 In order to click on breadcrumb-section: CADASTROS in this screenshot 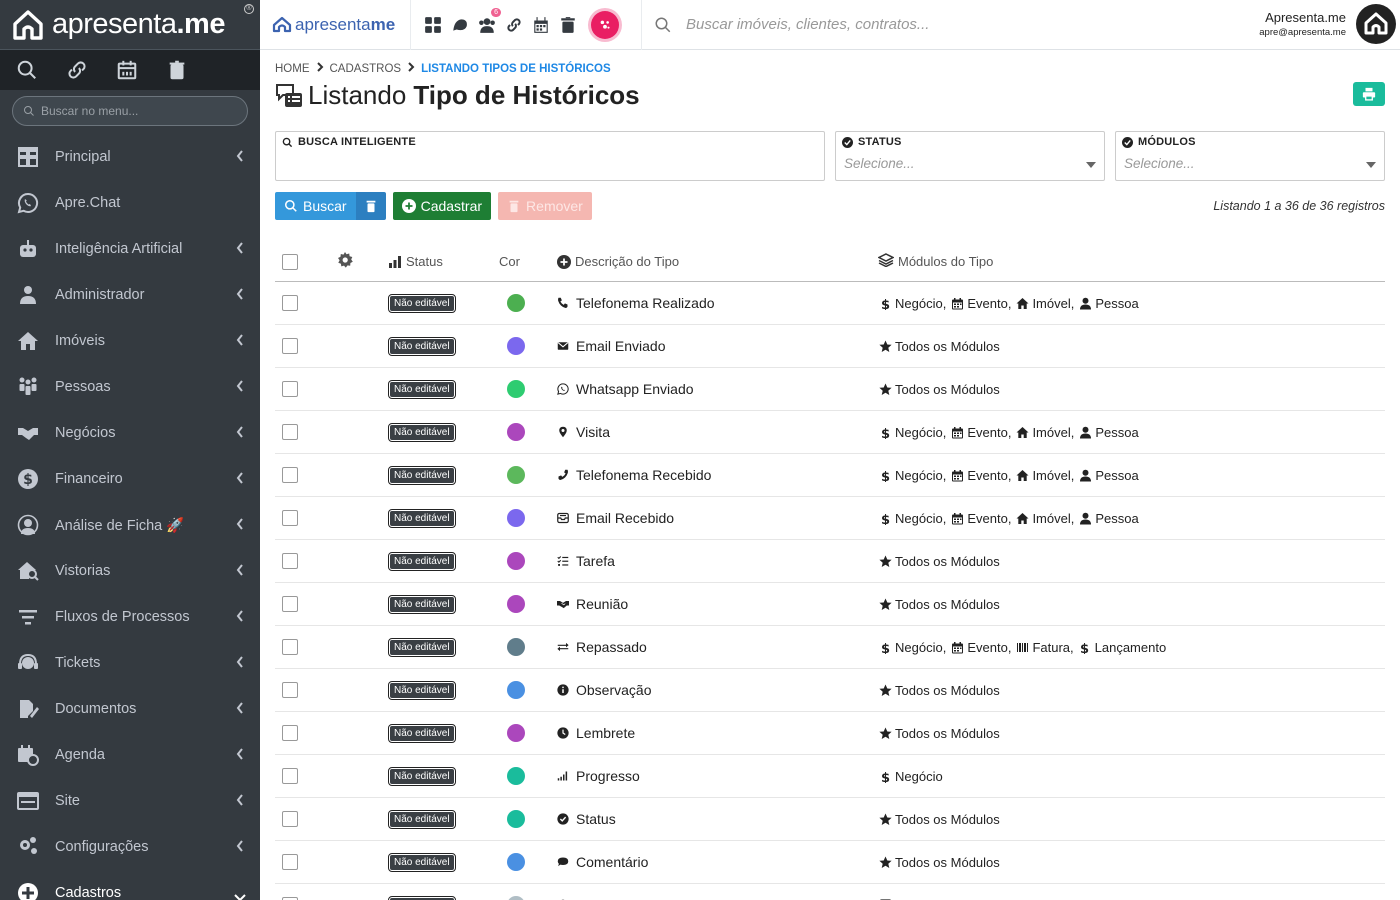, I will do `click(366, 69)`.